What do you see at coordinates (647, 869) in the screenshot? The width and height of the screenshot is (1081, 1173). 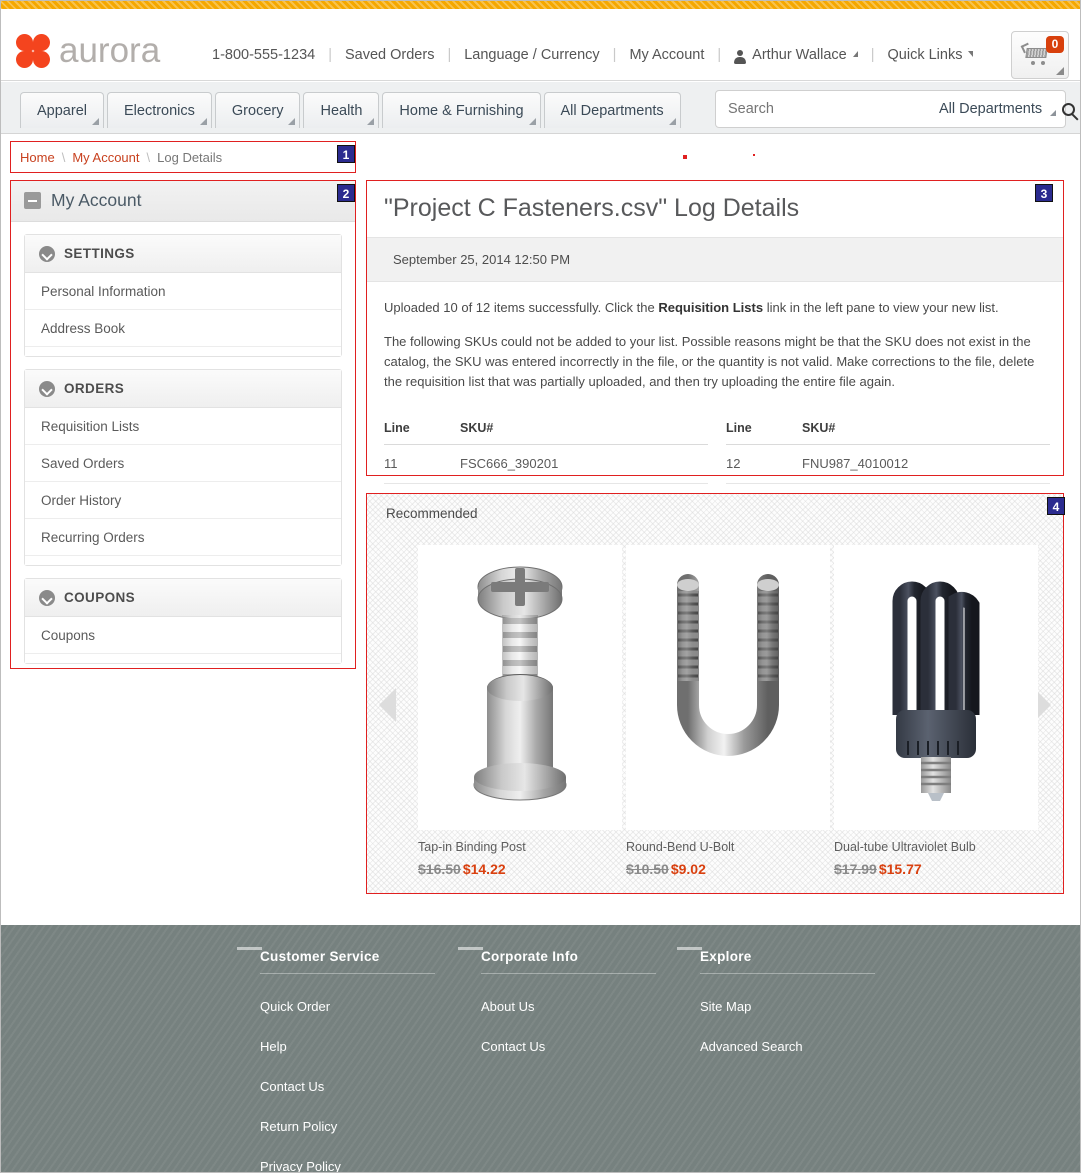 I see `product-old-price: $10.50` at bounding box center [647, 869].